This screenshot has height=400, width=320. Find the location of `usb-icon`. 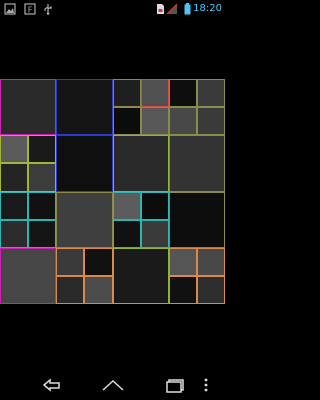

usb-icon is located at coordinates (48, 9).